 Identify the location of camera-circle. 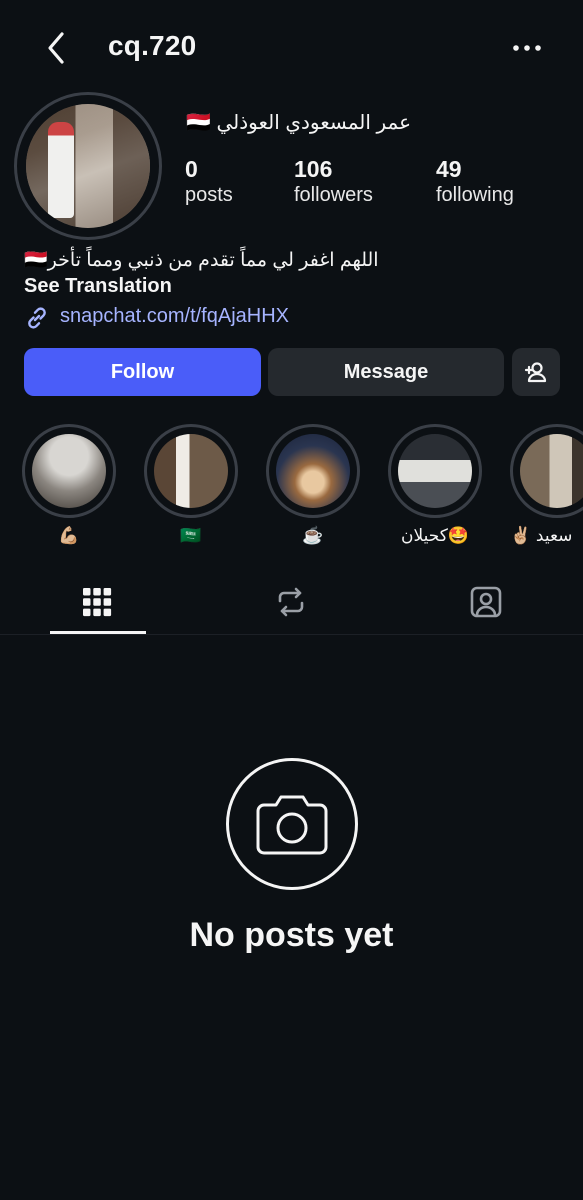
(292, 824).